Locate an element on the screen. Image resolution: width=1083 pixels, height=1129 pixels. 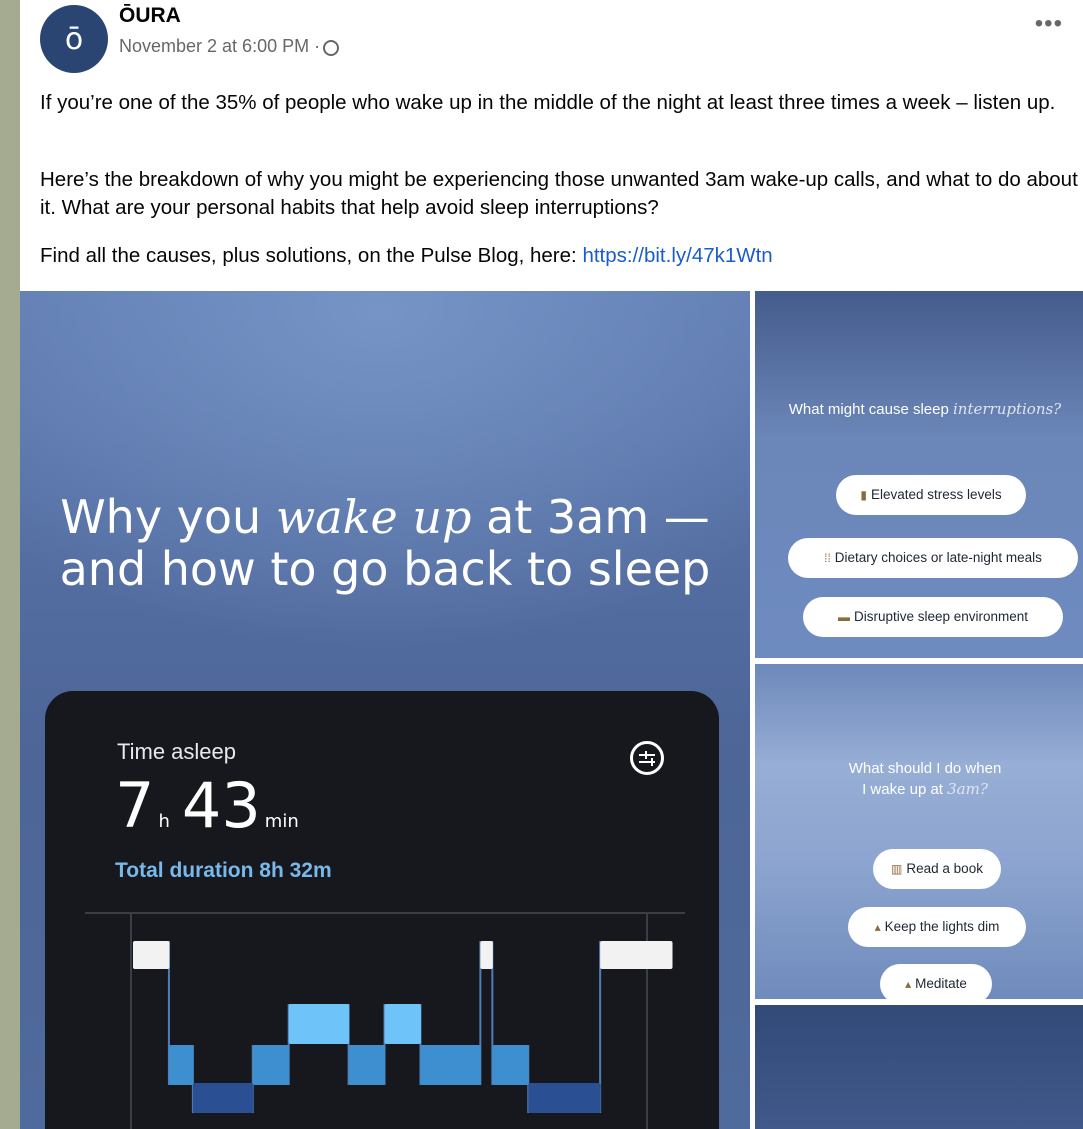
headline-text-a: Why you is located at coordinates (161, 517).